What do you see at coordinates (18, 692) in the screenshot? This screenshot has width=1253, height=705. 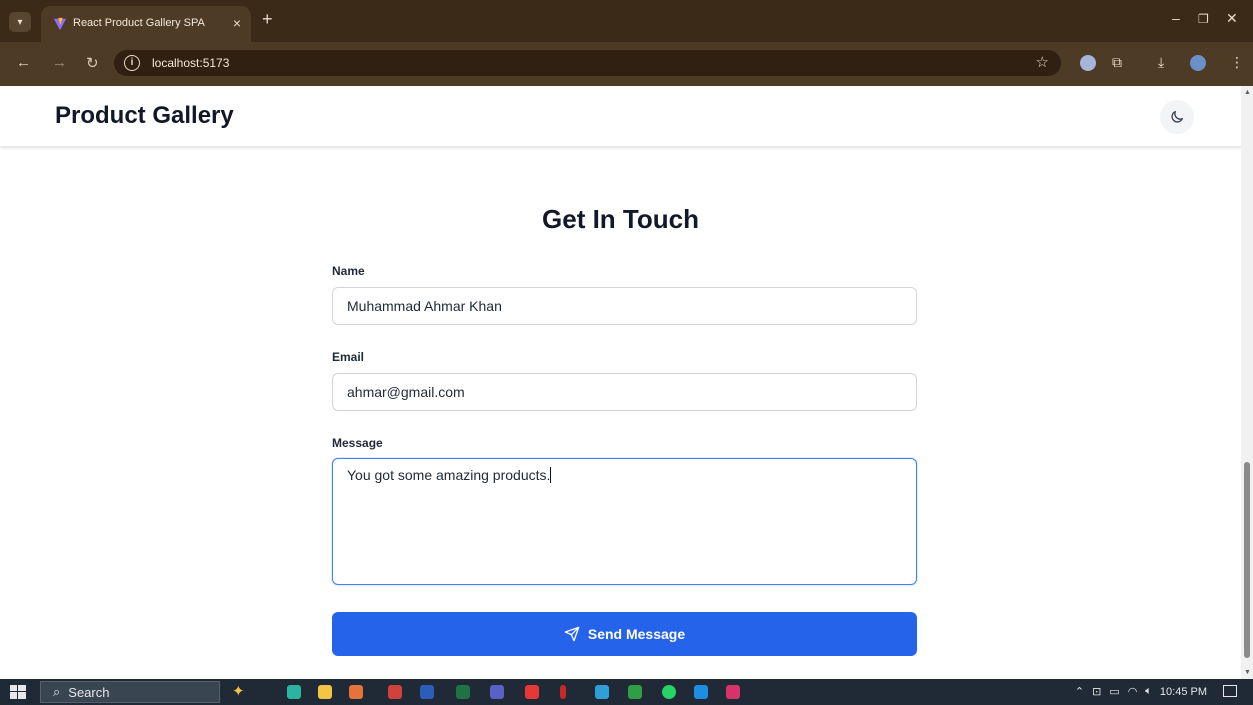 I see `windows-start-icon` at bounding box center [18, 692].